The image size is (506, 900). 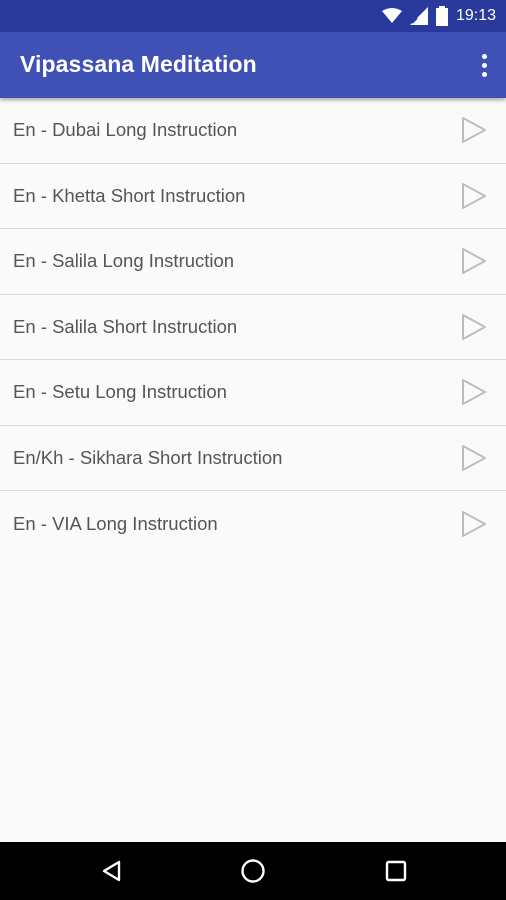 What do you see at coordinates (253, 131) in the screenshot?
I see `list-item: En - Dubai Long Instruction` at bounding box center [253, 131].